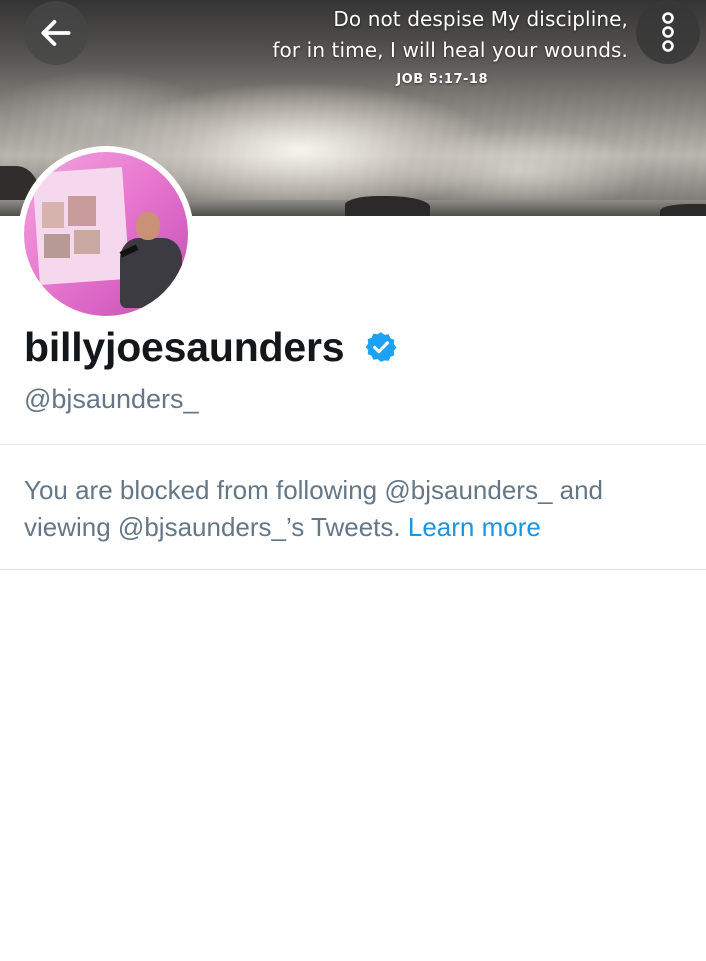 This screenshot has height=961, width=706. I want to click on profile-display-name: billyjoesaunders, so click(184, 347).